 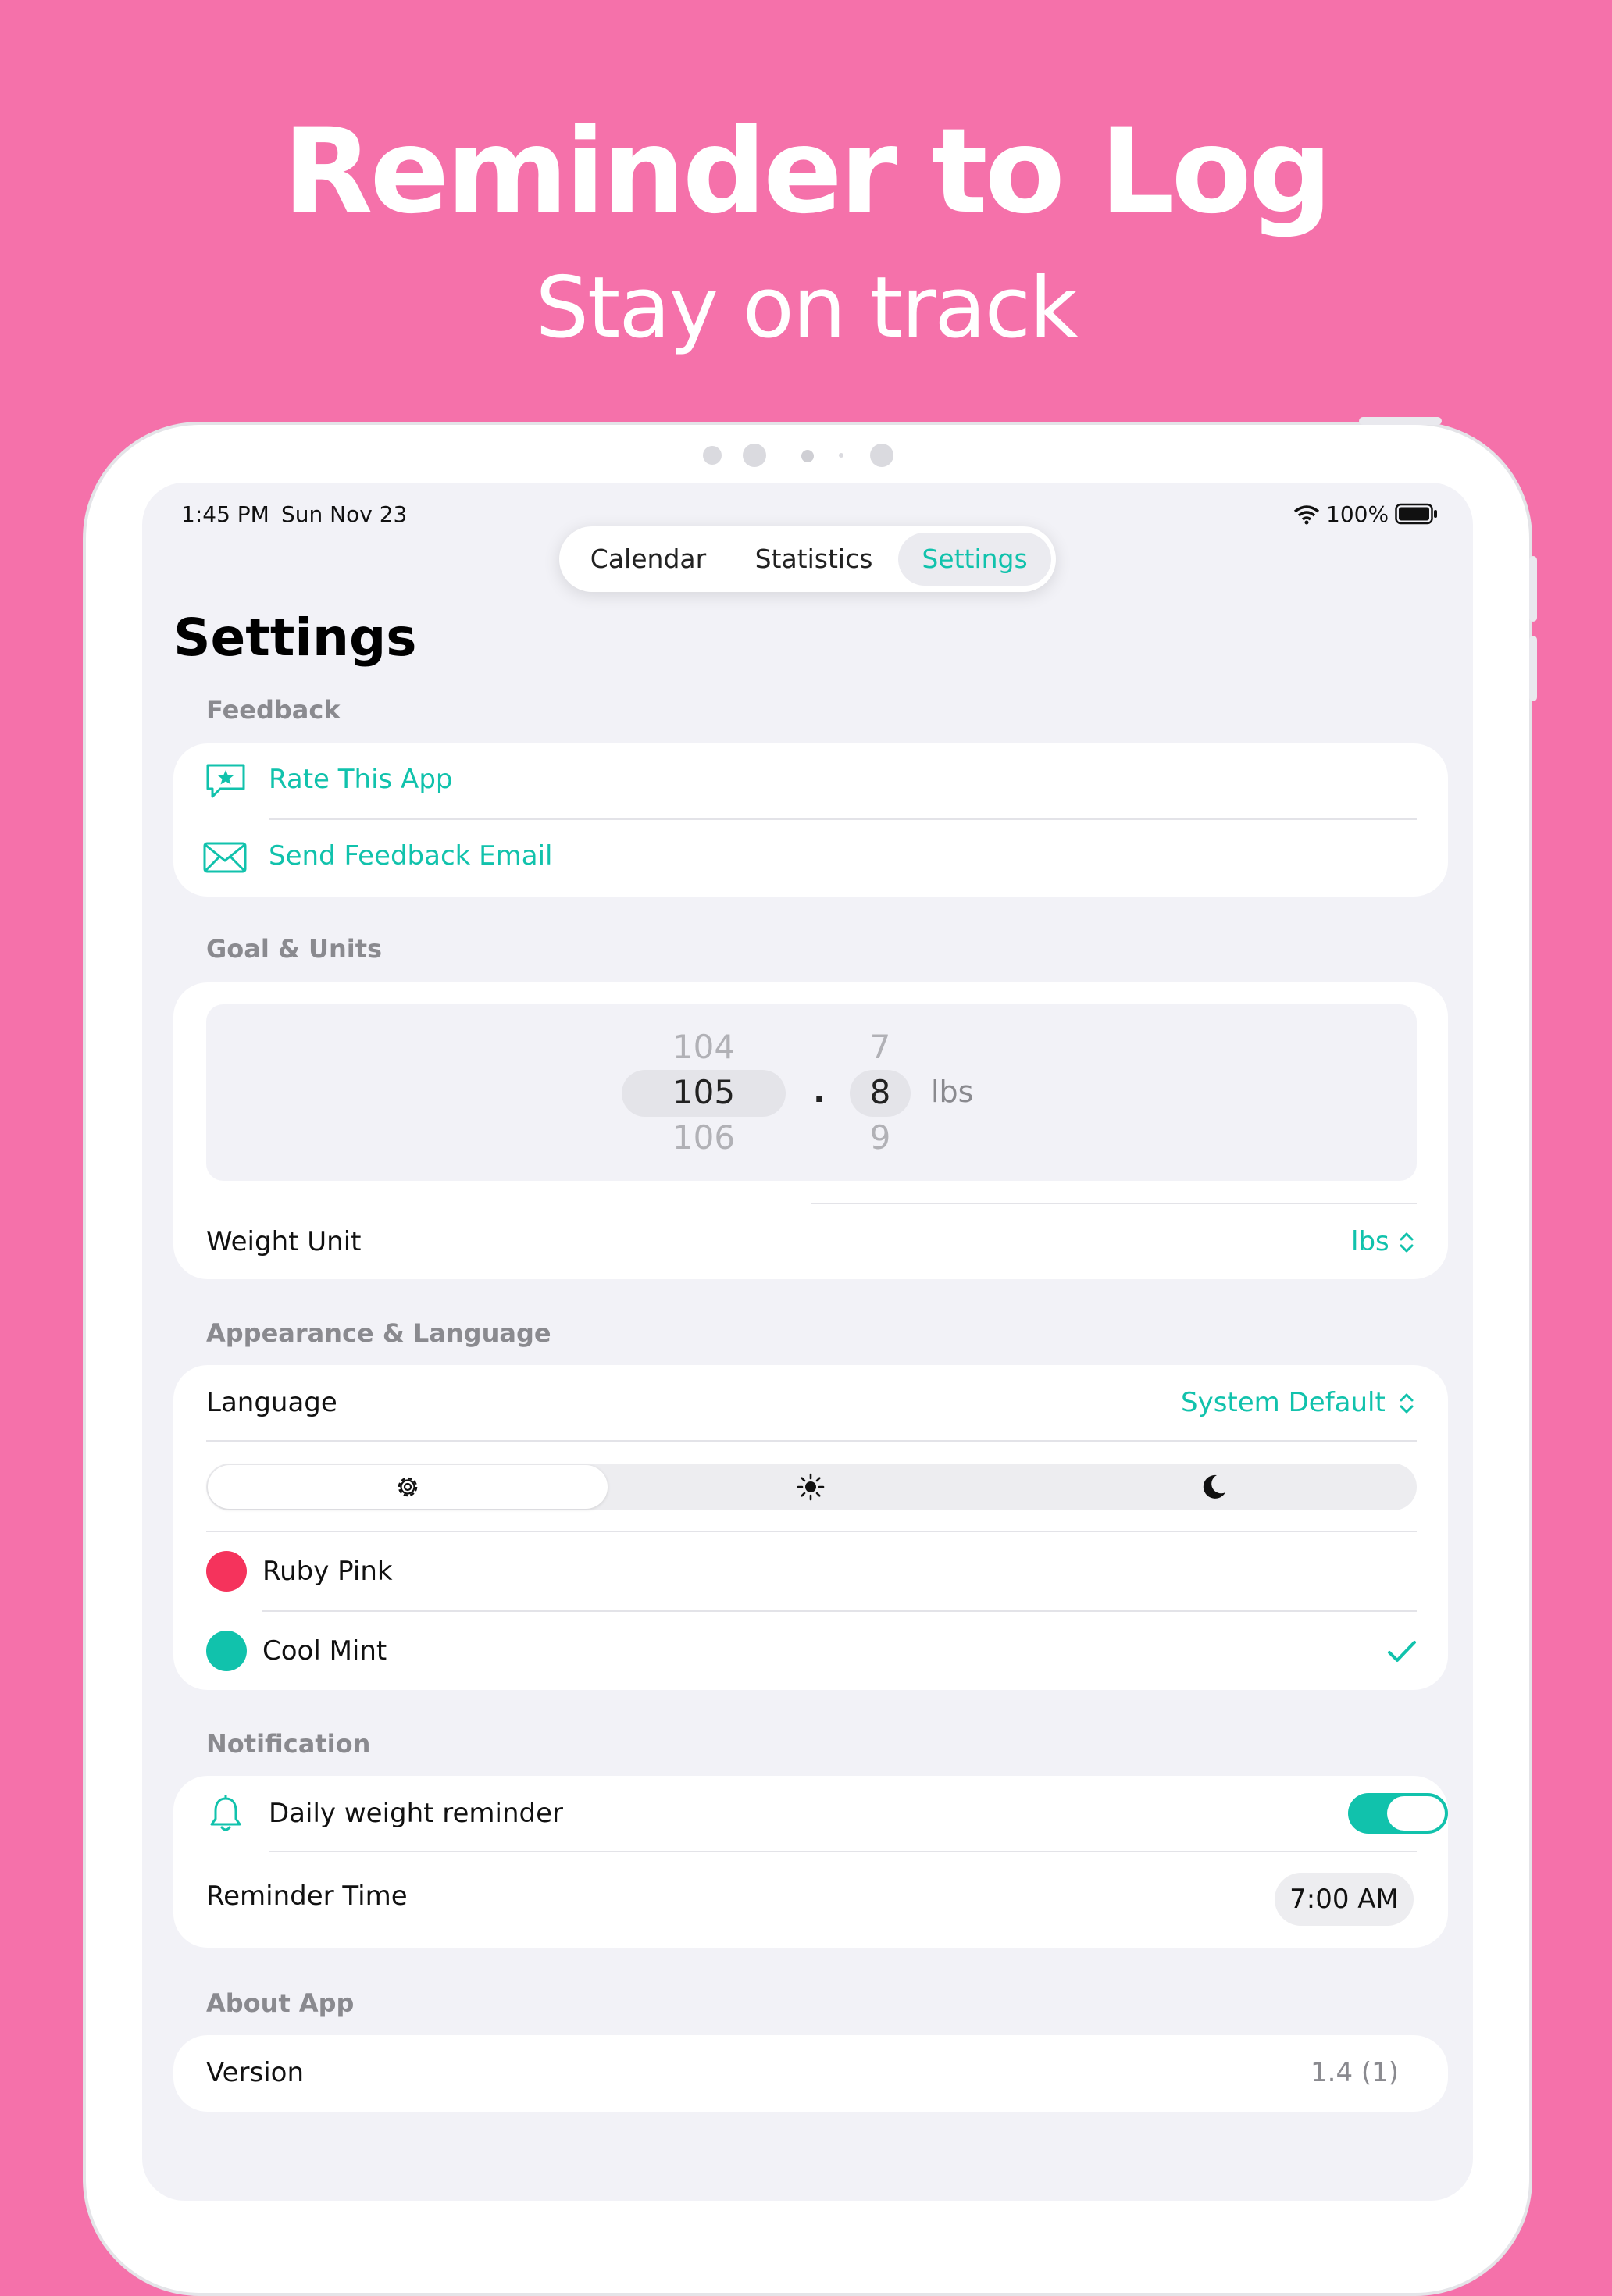 I want to click on send-feedback-label: Send Feedback Email, so click(x=411, y=856).